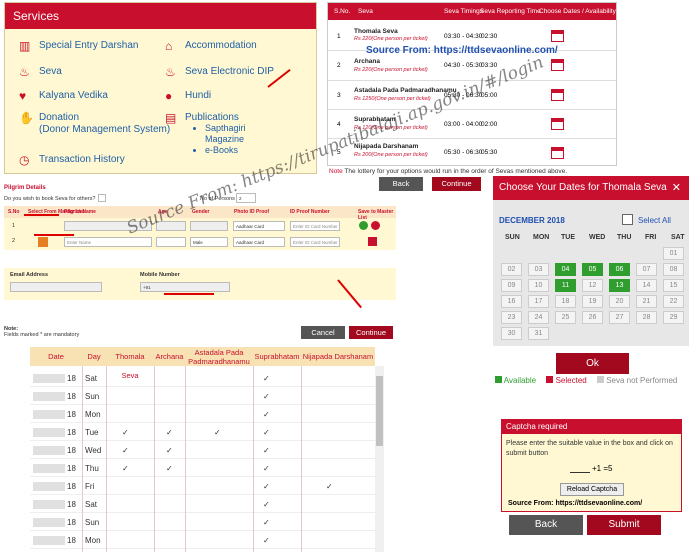  I want to click on calendar-day: 30, so click(511, 333).